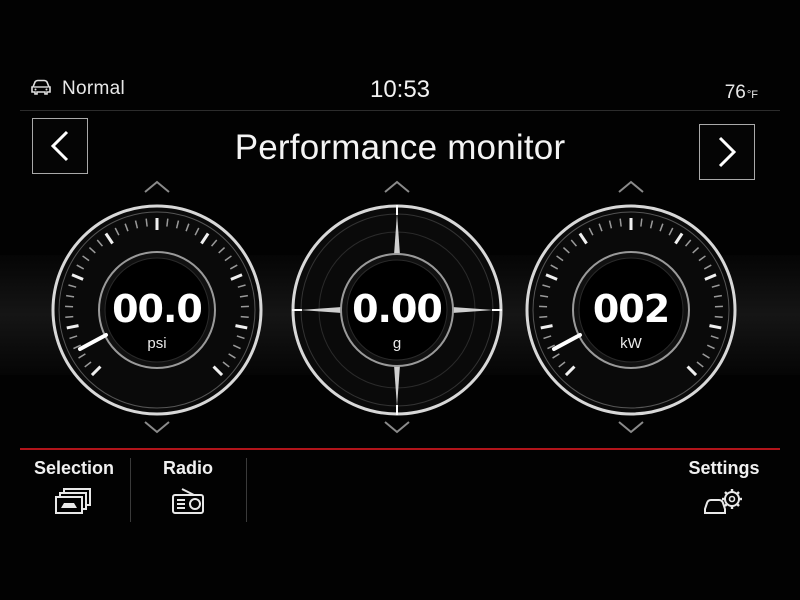 The width and height of the screenshot is (800, 600). Describe the element at coordinates (400, 489) in the screenshot. I see `bottom-bar: Selection Radio Settings` at that location.